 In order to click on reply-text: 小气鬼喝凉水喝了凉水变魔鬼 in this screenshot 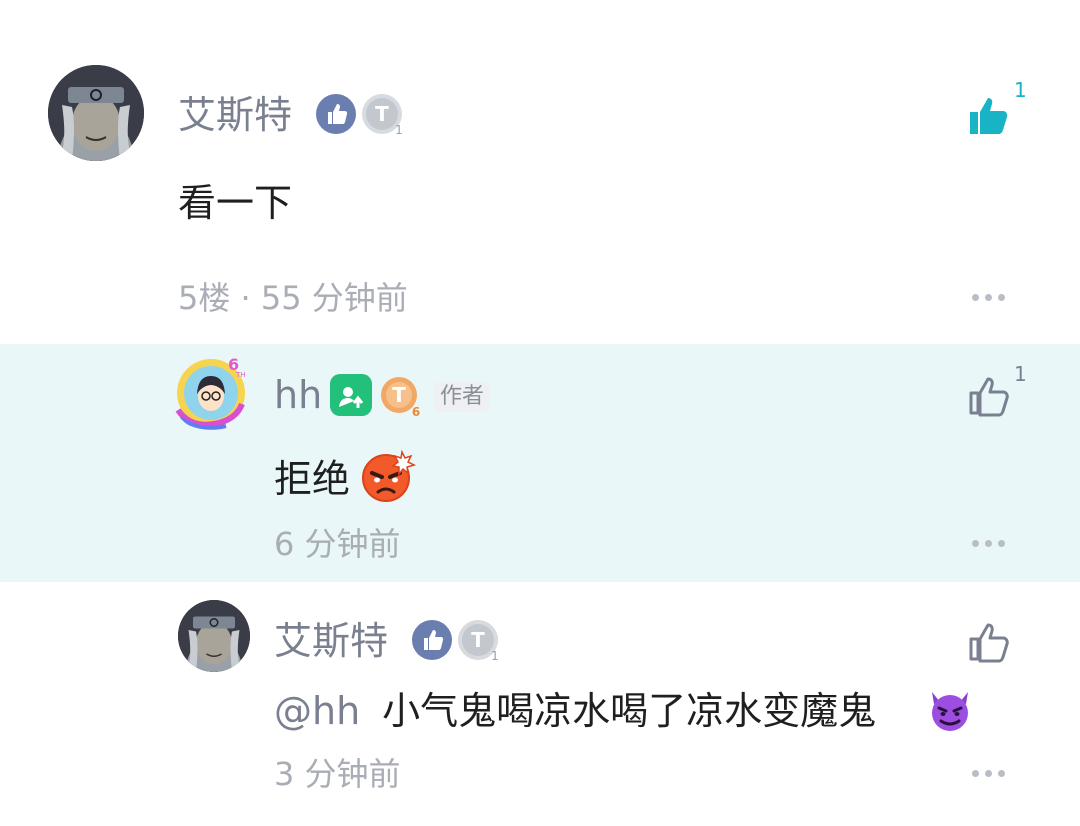, I will do `click(629, 711)`.